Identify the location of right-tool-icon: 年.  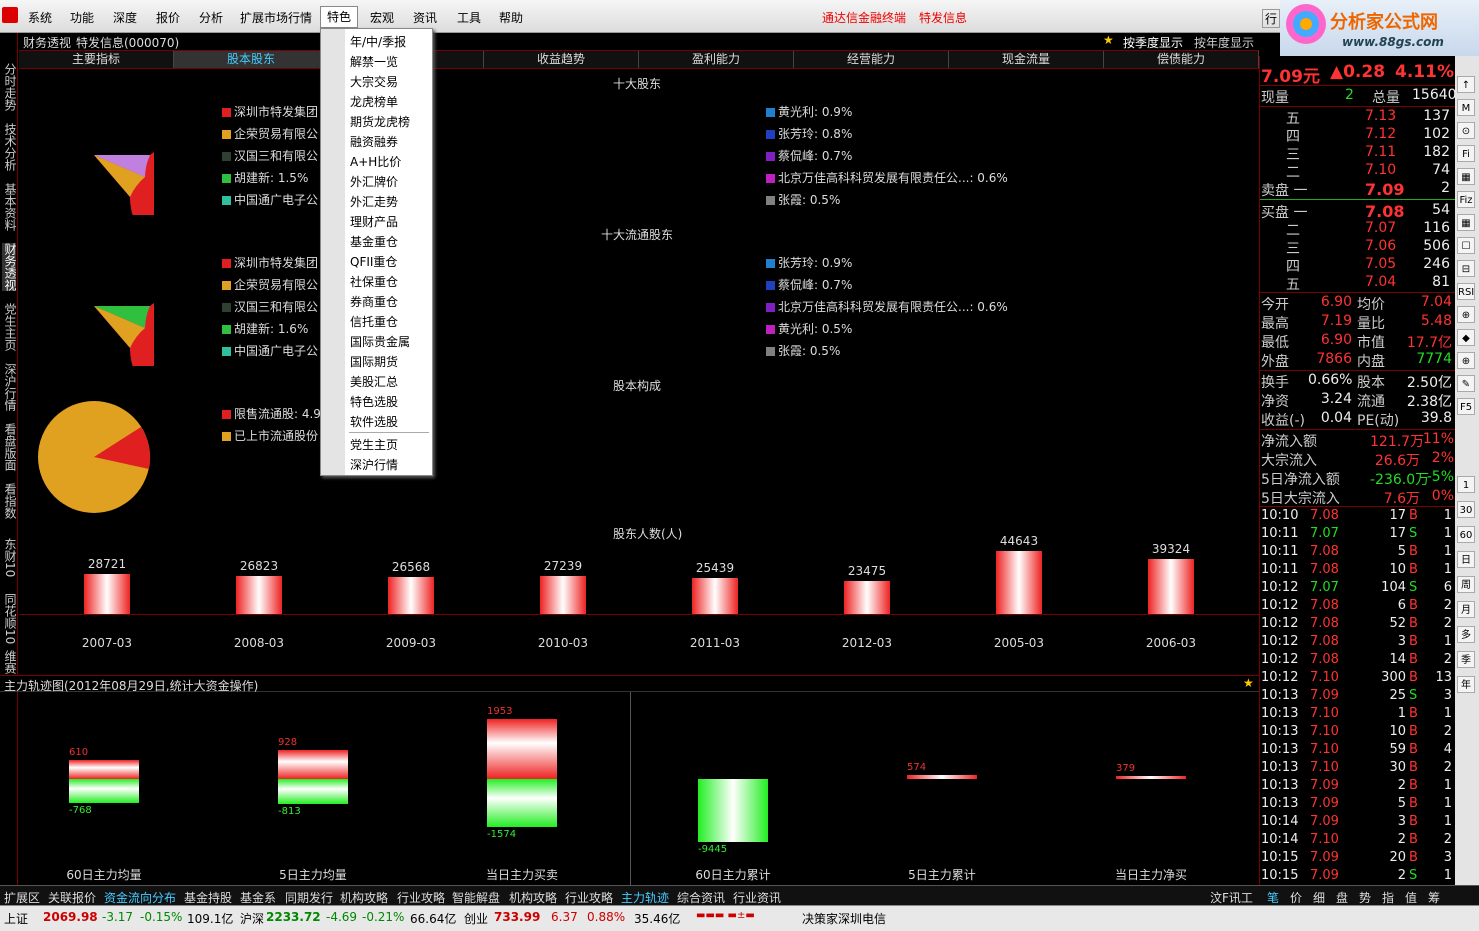
(1466, 684).